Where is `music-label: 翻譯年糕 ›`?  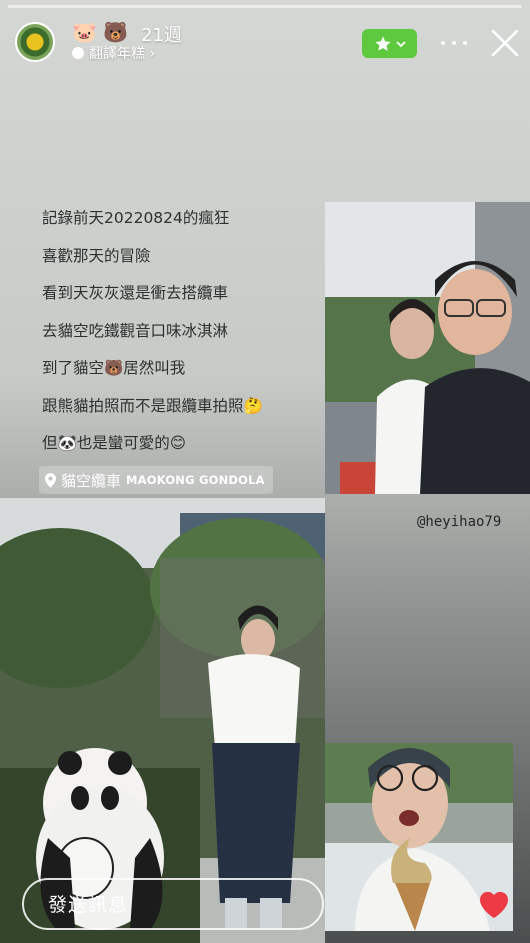
music-label: 翻譯年糕 › is located at coordinates (122, 54).